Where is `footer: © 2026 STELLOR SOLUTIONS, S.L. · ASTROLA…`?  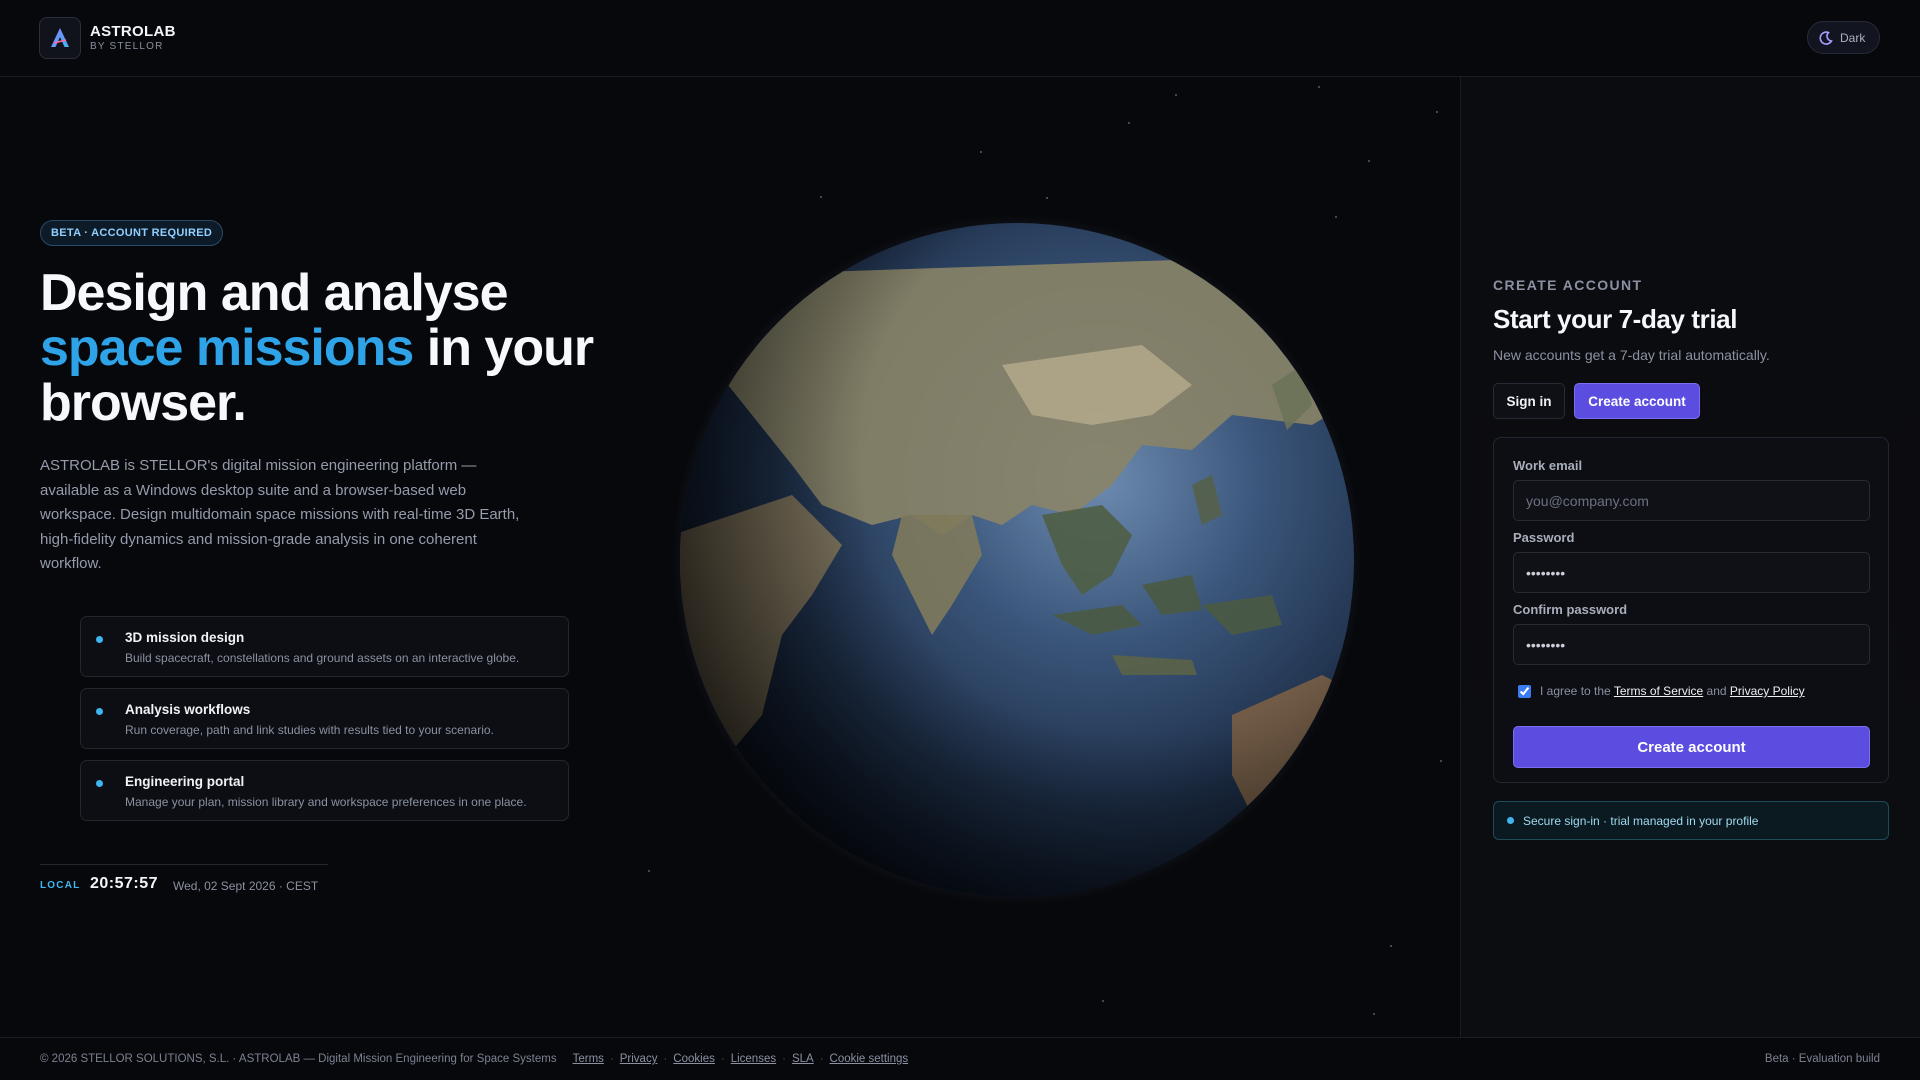 footer: © 2026 STELLOR SOLUTIONS, S.L. · ASTROLA… is located at coordinates (960, 1058).